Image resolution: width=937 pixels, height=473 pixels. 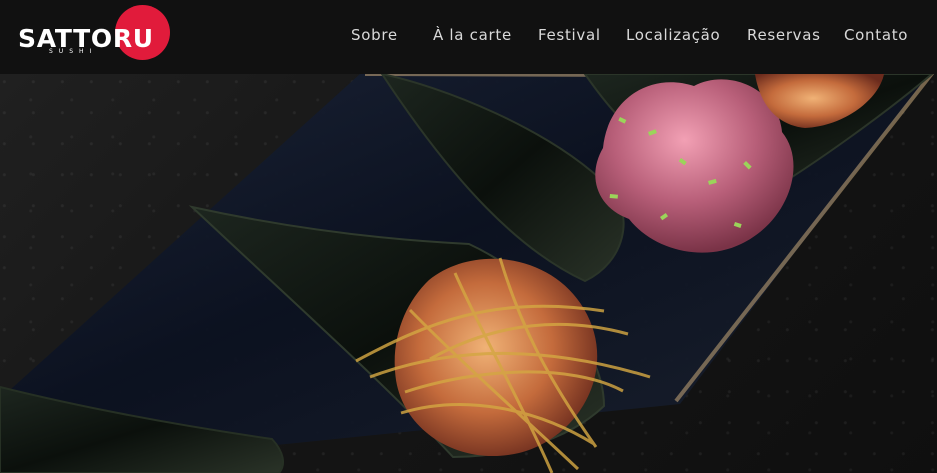 I want to click on nav-link-contato: Contato, so click(x=876, y=35).